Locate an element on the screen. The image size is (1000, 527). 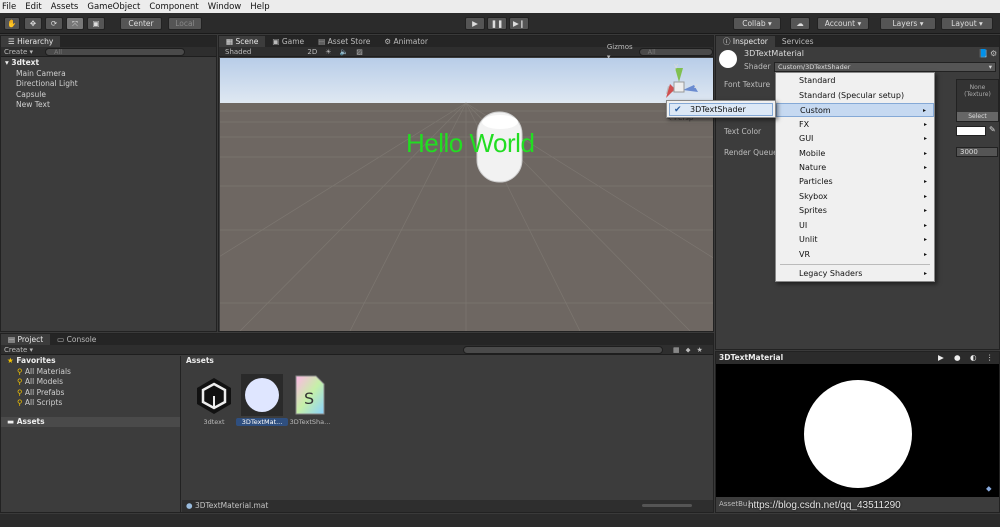
submenu-item-3dtextshader: ✔ 3DTextShader is located at coordinates (721, 109).